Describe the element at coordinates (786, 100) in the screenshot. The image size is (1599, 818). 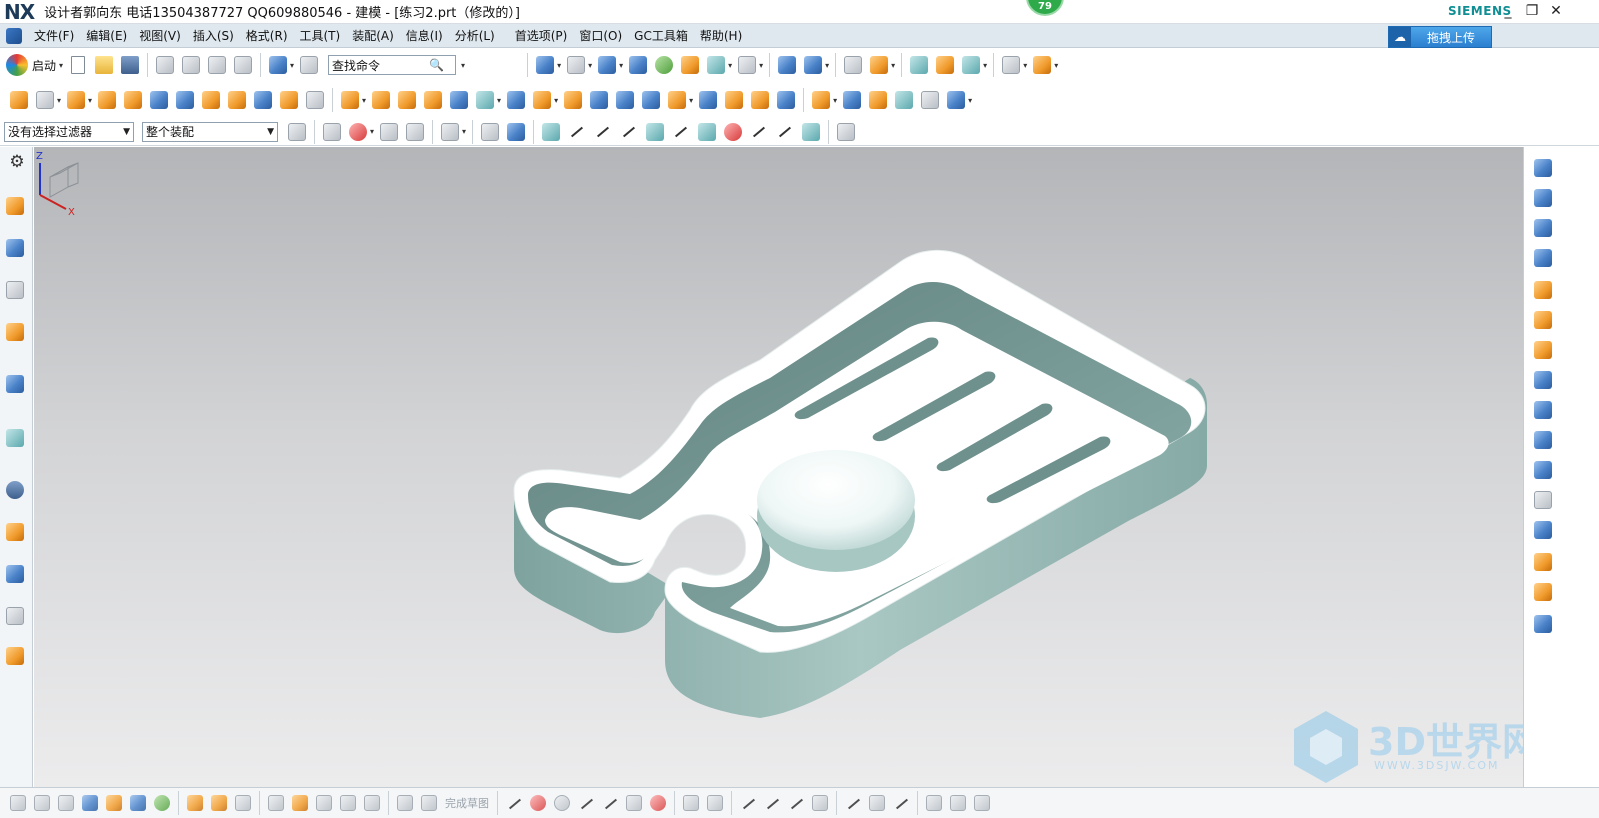
I see `surface-button` at that location.